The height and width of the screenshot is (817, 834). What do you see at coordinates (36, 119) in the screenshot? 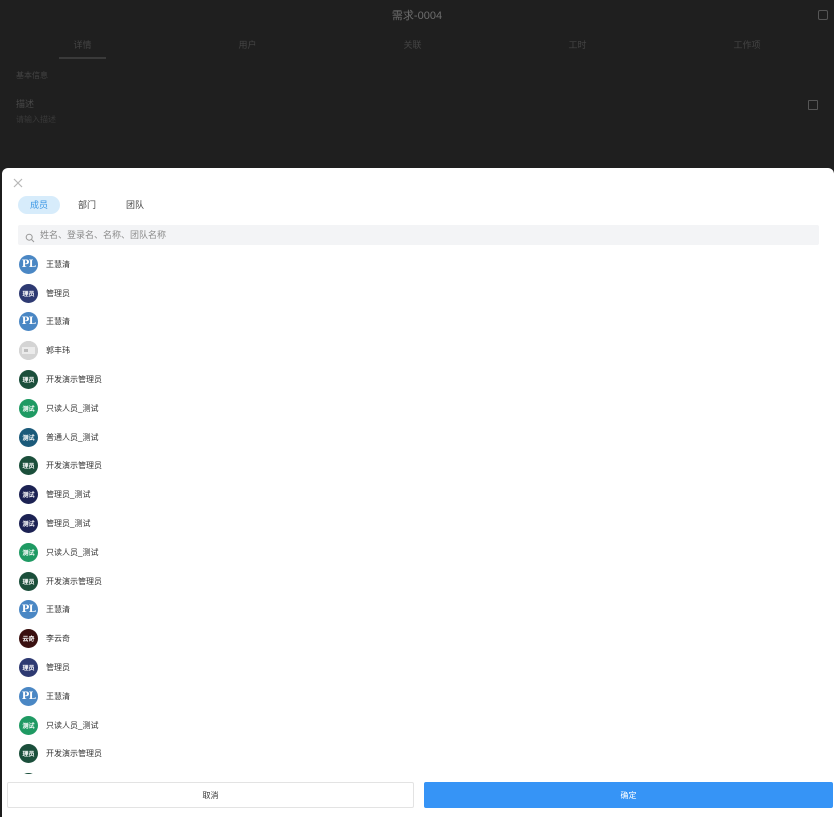
I see `background-field-value: 请输入描述` at bounding box center [36, 119].